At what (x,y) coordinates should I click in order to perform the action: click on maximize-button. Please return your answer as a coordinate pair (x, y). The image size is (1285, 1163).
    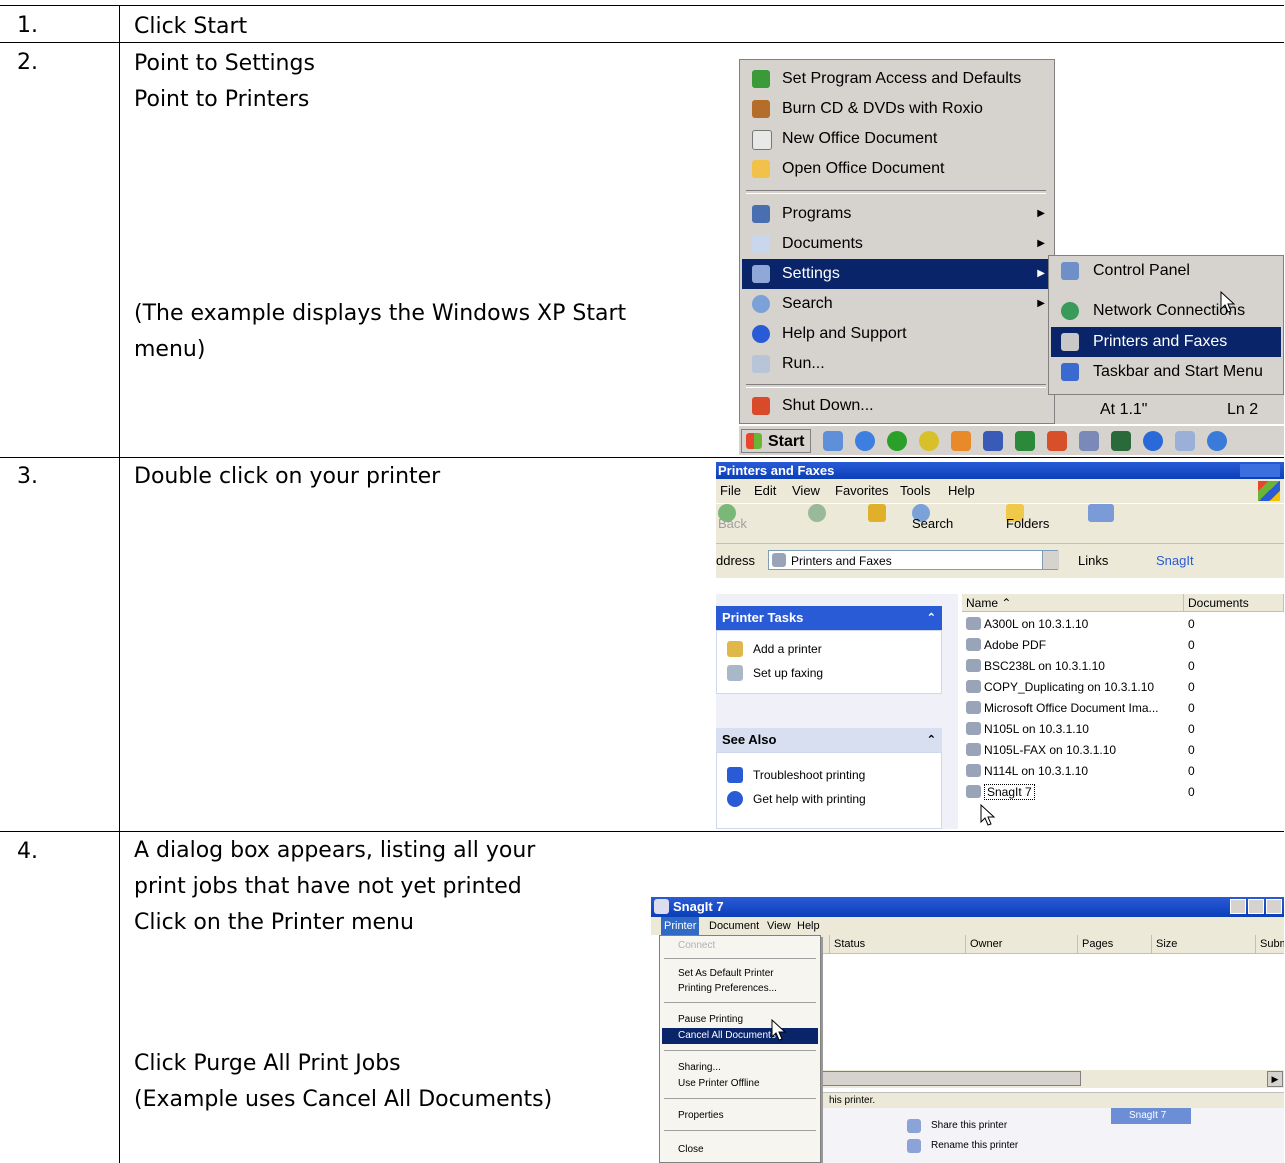
    Looking at the image, I should click on (1256, 906).